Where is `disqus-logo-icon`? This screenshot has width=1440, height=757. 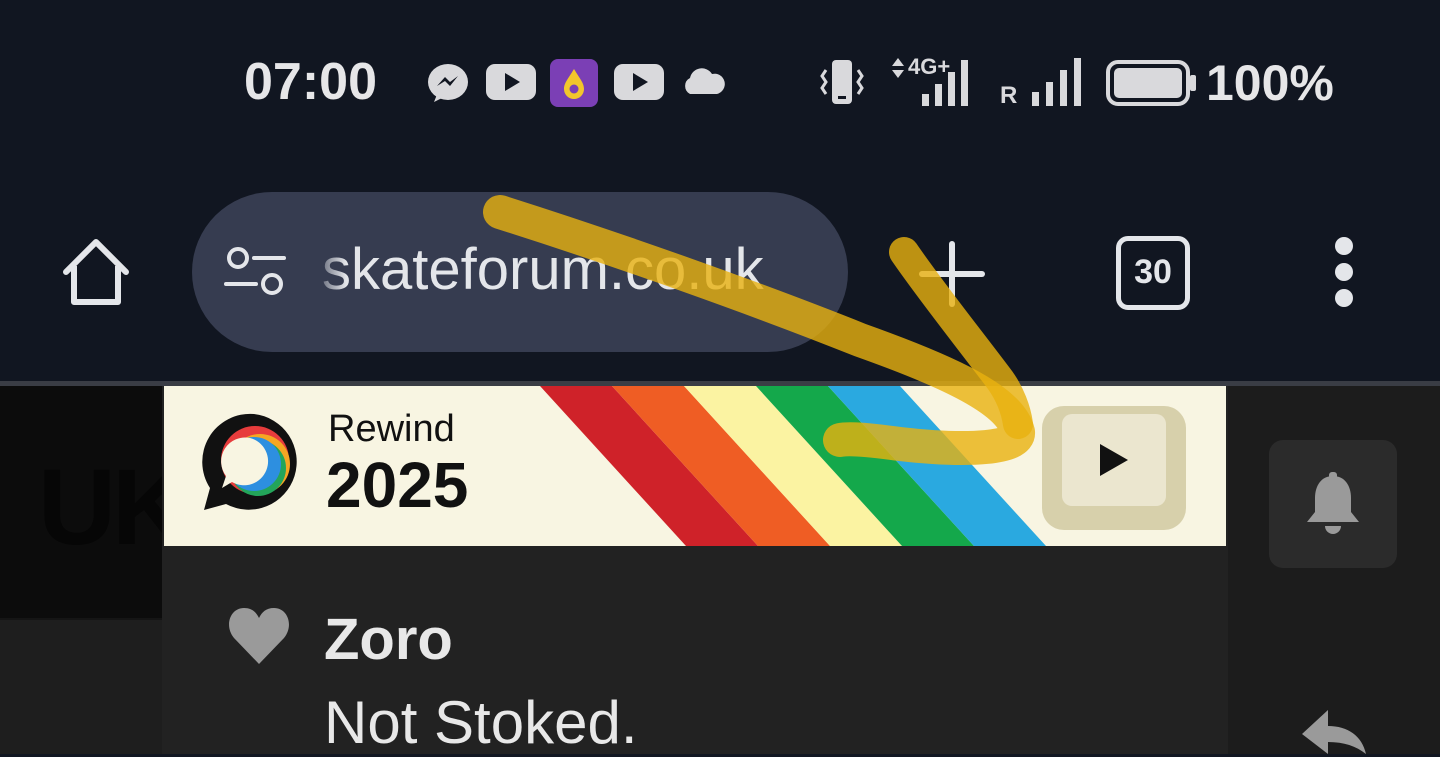
disqus-logo-icon is located at coordinates (249, 461).